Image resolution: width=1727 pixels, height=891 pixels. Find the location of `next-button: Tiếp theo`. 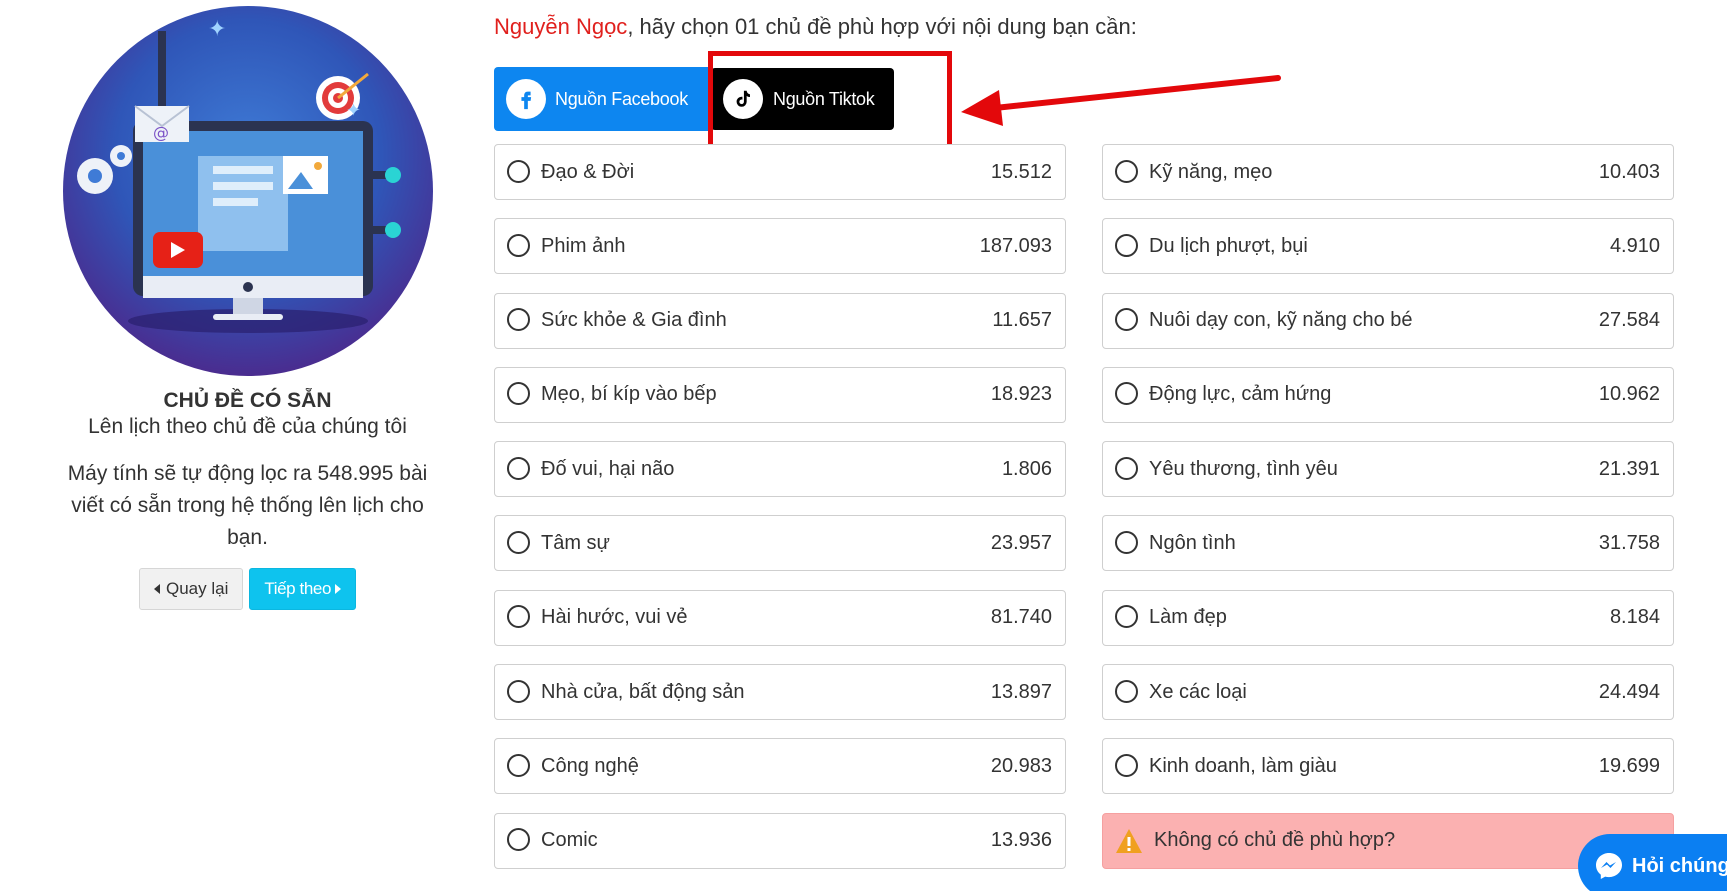

next-button: Tiếp theo is located at coordinates (303, 589).